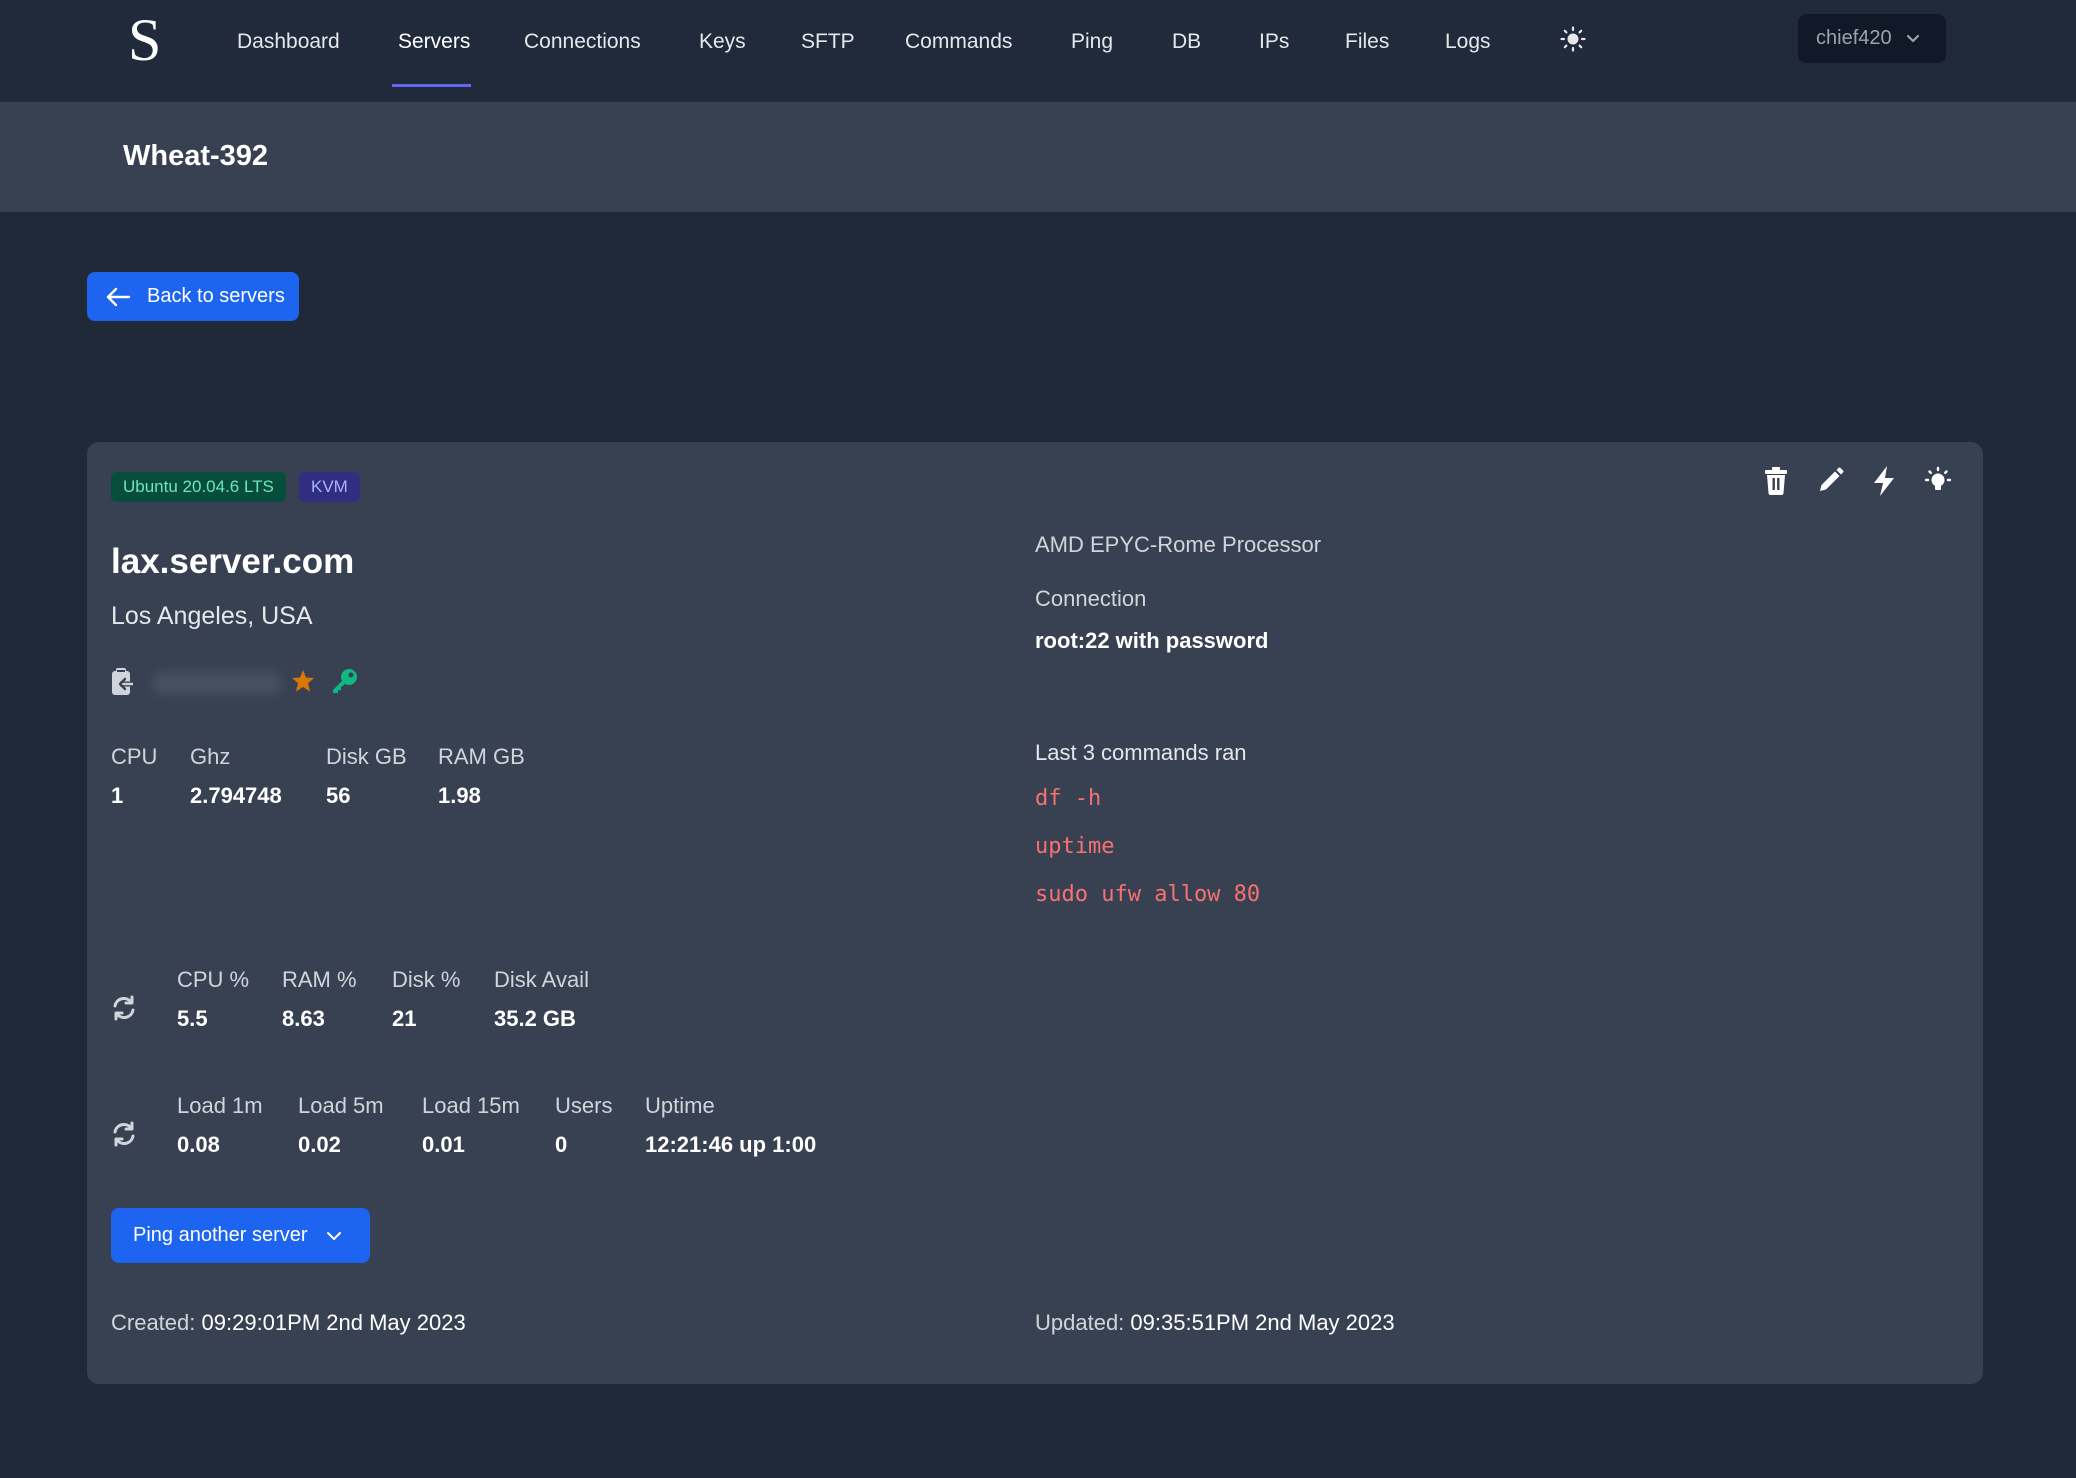  I want to click on processor-name: AMD EPYC-Rome Processor, so click(1178, 544).